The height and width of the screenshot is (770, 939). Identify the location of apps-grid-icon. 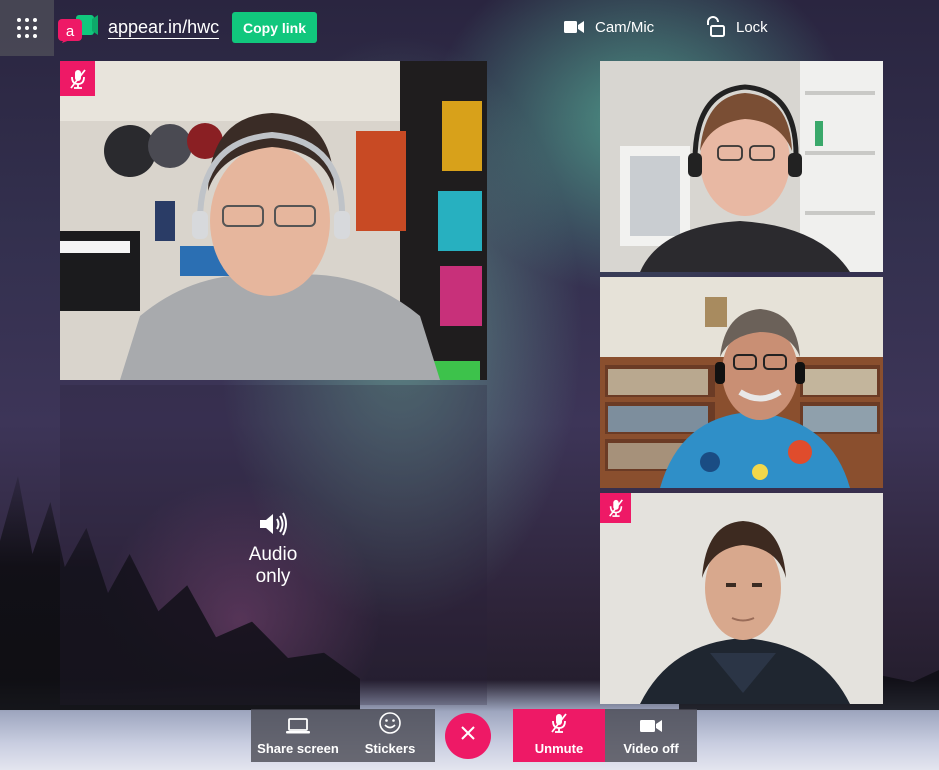
(27, 28).